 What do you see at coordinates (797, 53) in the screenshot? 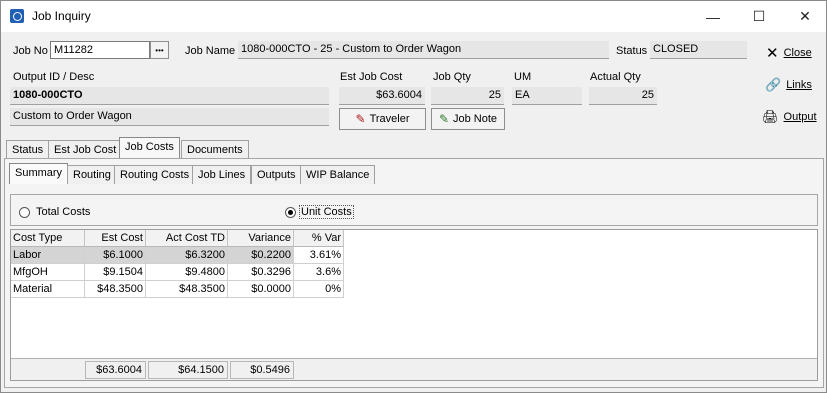
I see `close-label: Close` at bounding box center [797, 53].